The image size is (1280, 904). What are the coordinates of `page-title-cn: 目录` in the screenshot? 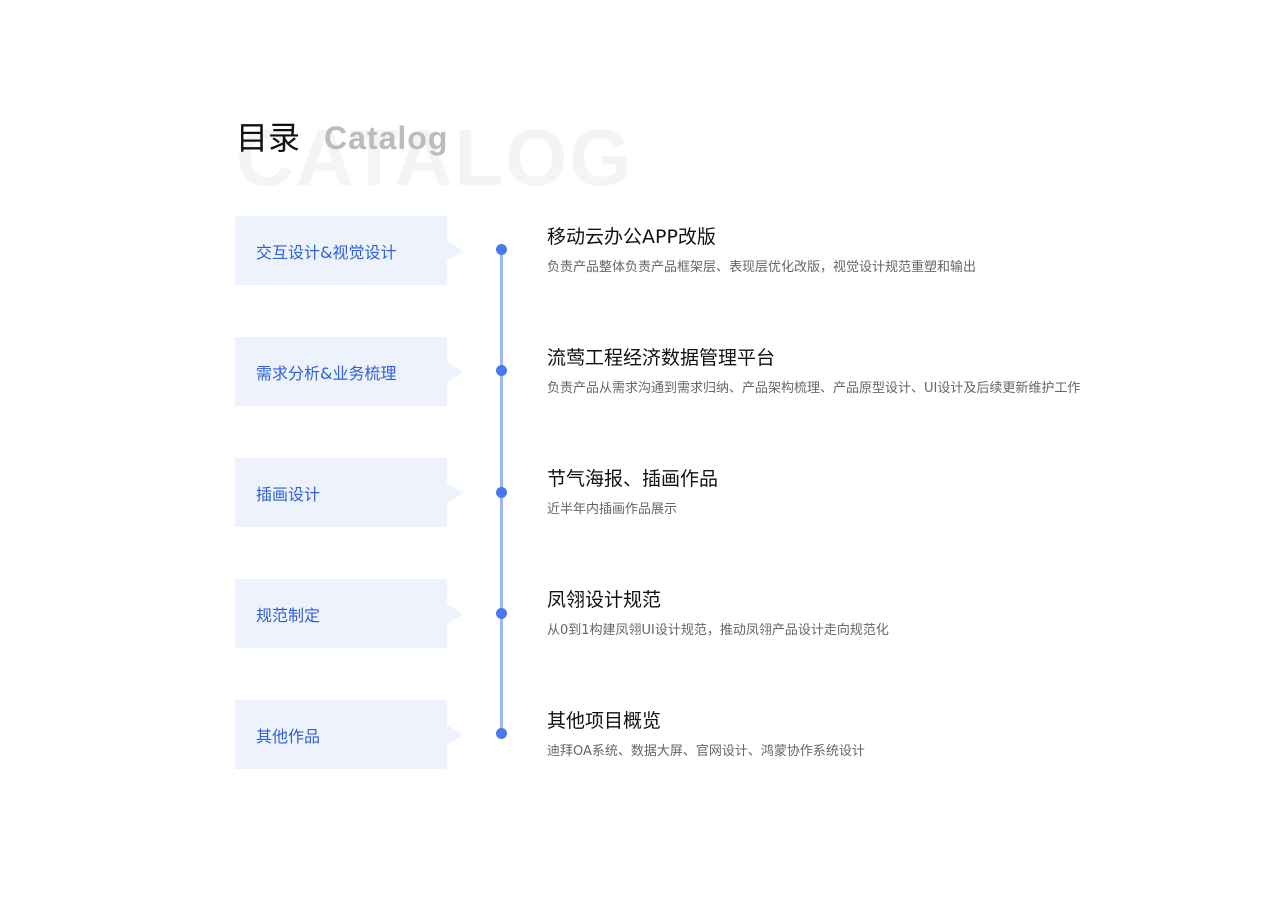 It's located at (268, 138).